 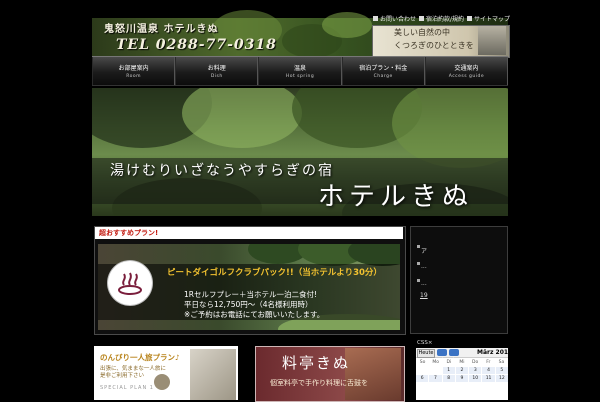 What do you see at coordinates (254, 314) in the screenshot?
I see `golf-plan-line-3: ※ご予約はお電話にてお願いいたします。` at bounding box center [254, 314].